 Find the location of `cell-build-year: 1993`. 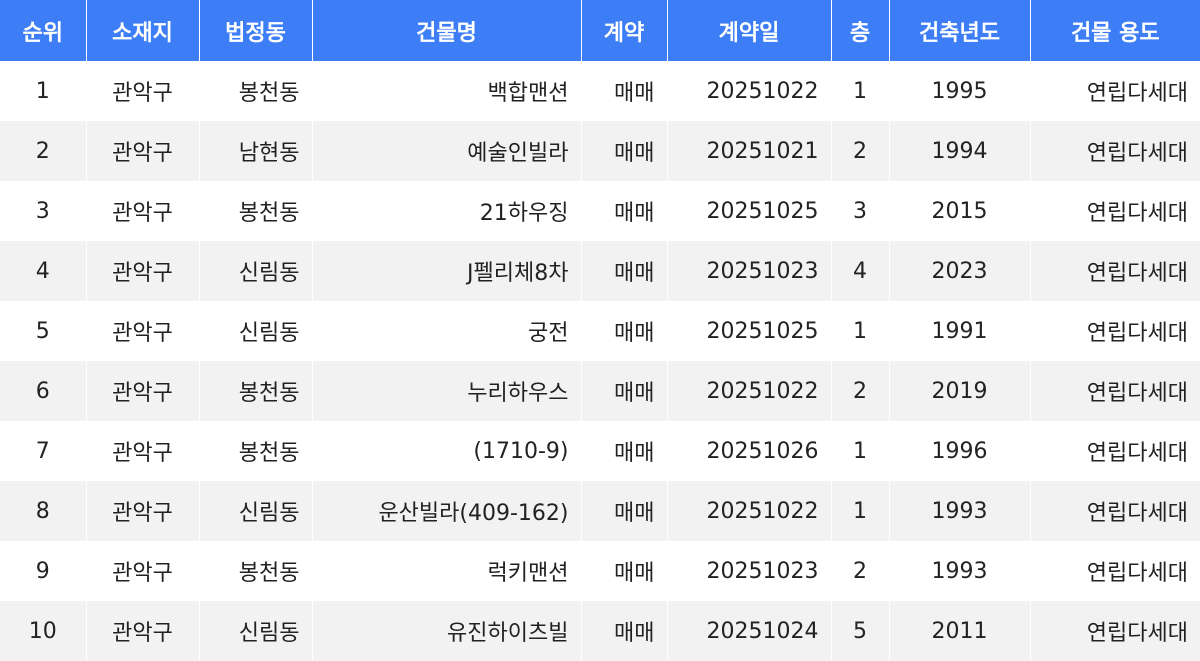

cell-build-year: 1993 is located at coordinates (960, 511).